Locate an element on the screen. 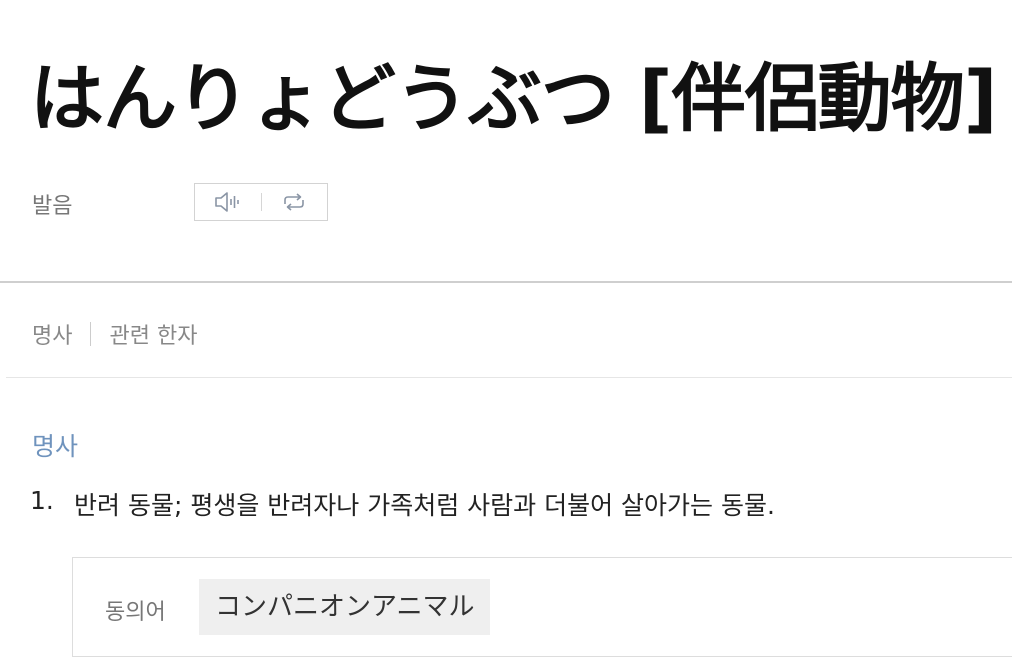 The image size is (1012, 663). repeat-pronunciation-button is located at coordinates (295, 202).